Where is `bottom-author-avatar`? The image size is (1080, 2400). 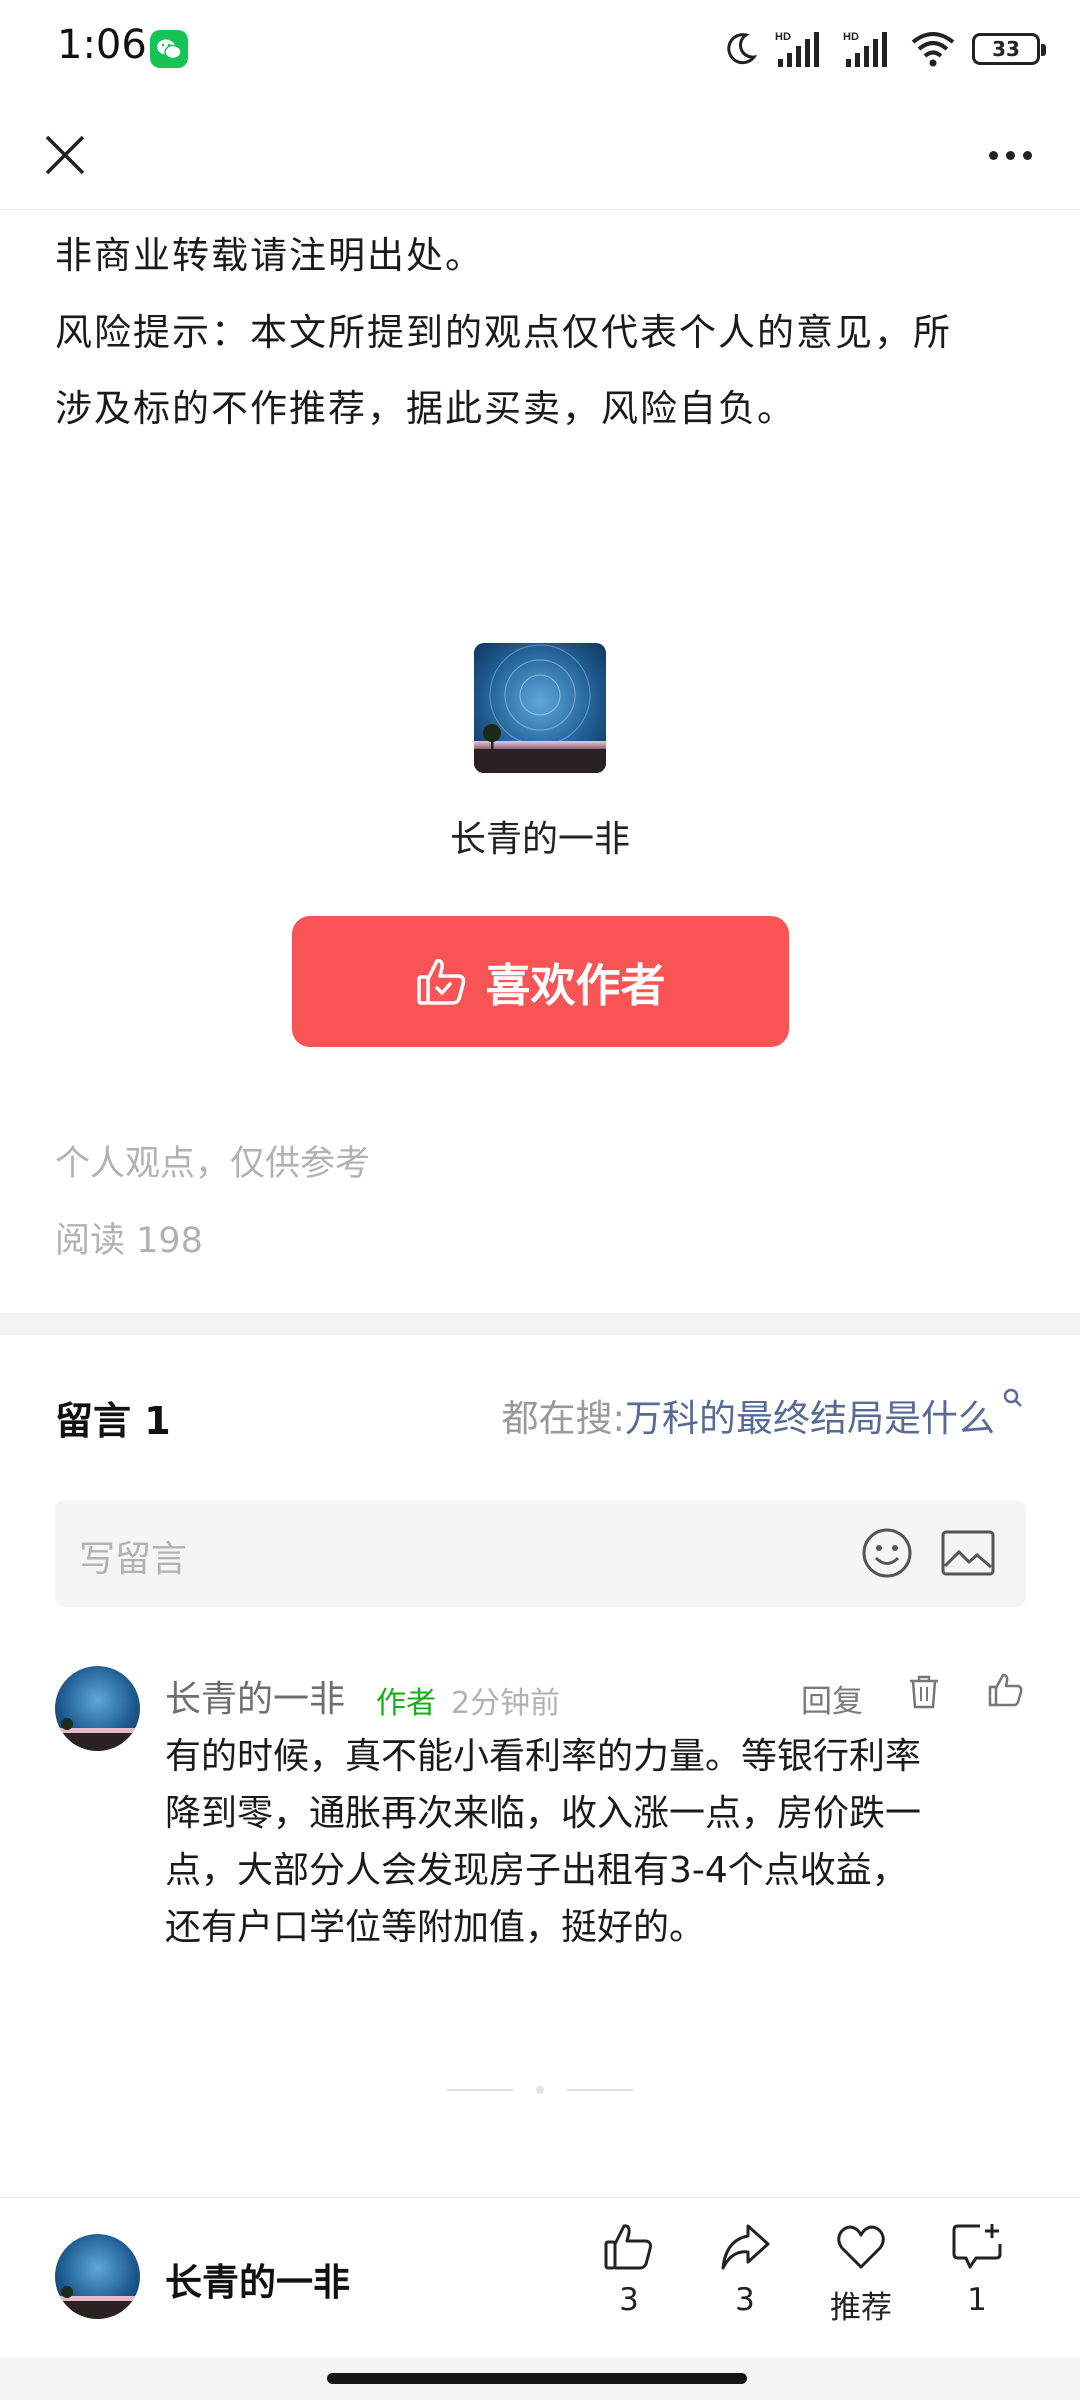 bottom-author-avatar is located at coordinates (97, 2276).